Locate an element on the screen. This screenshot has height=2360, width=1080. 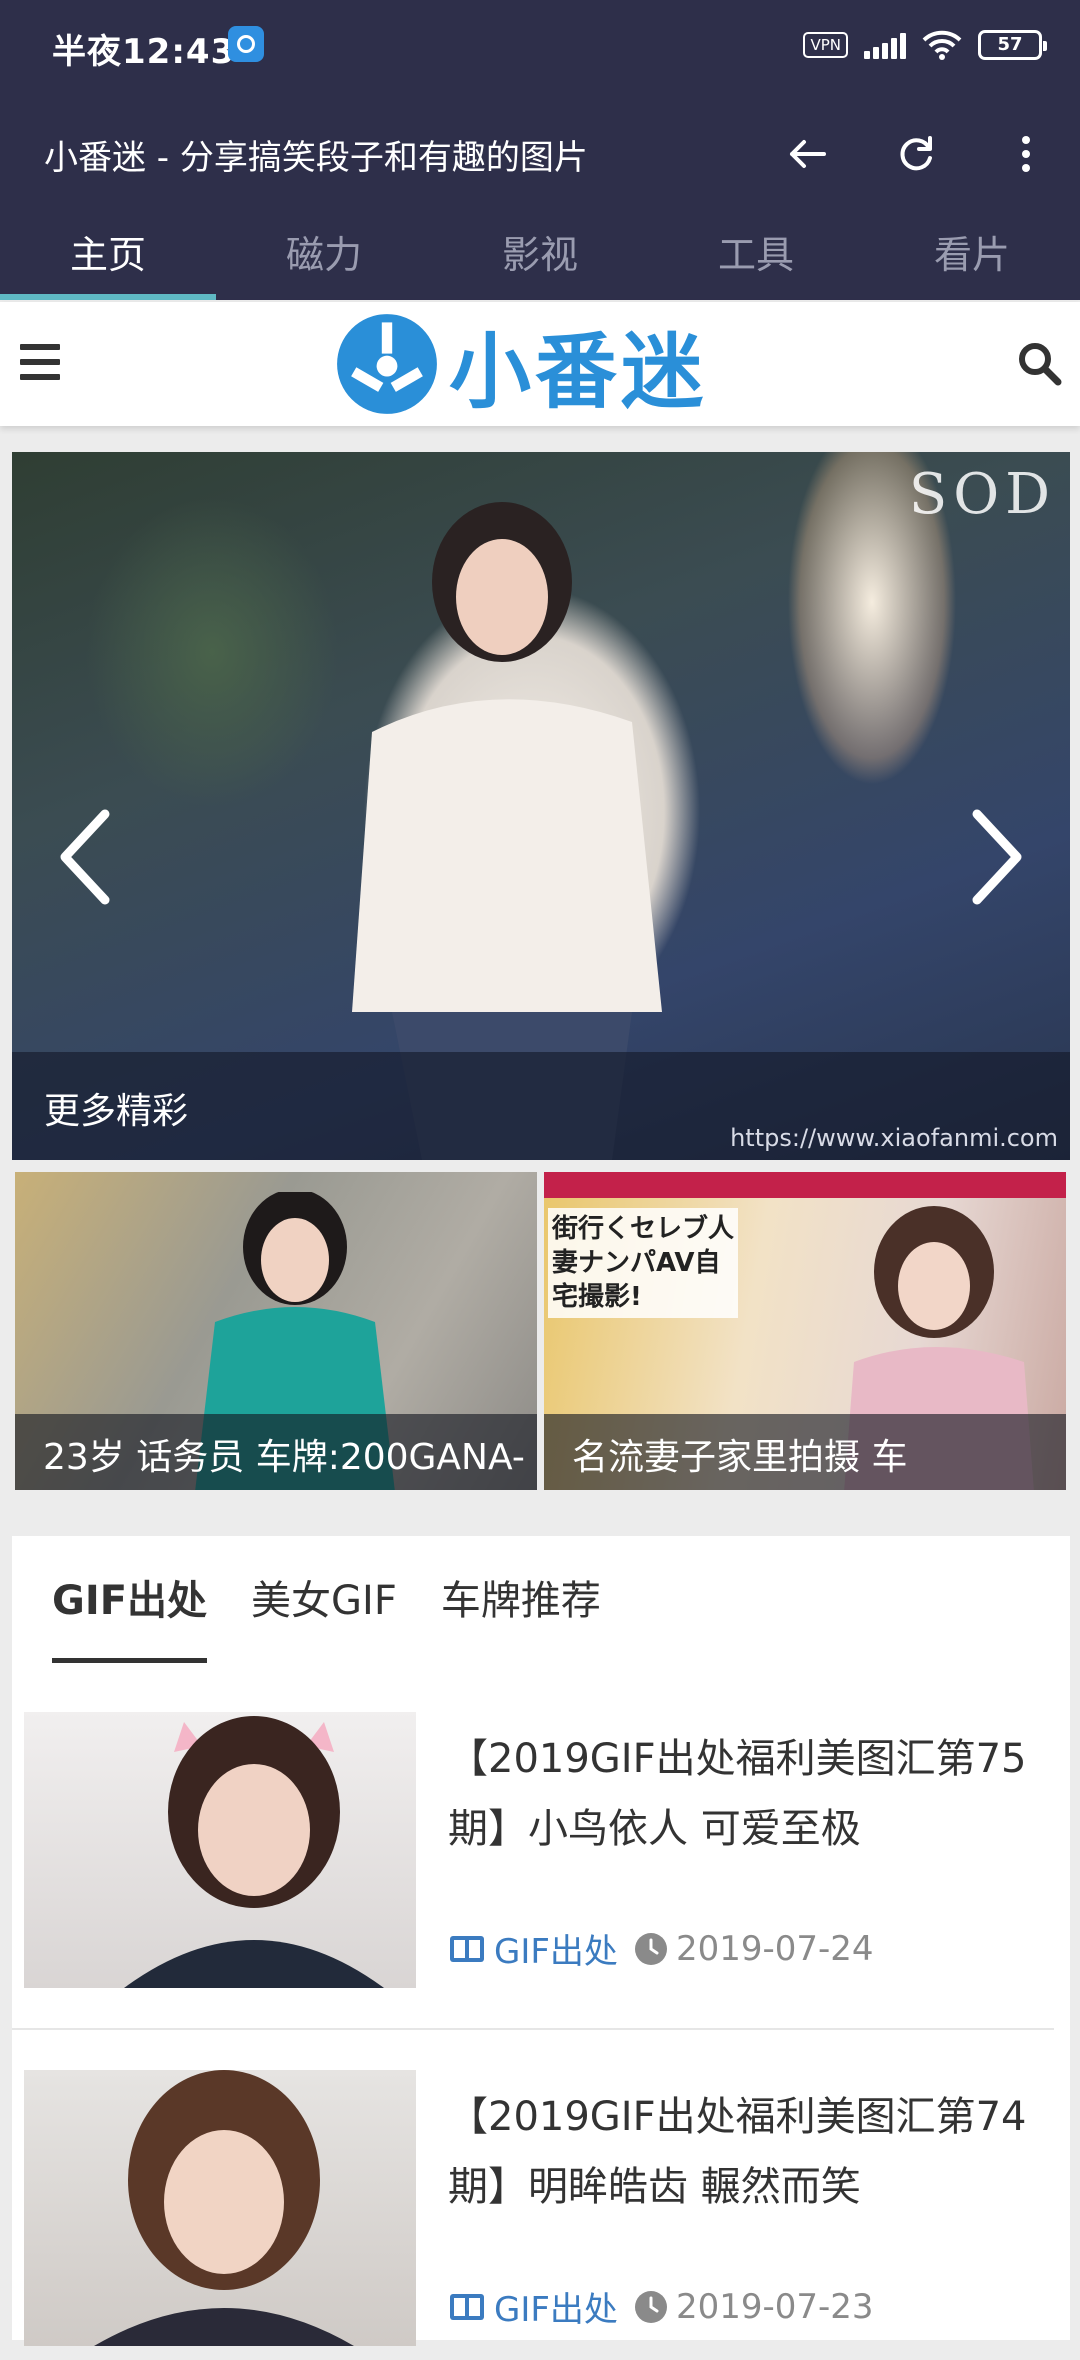
article-meta: GIF出处 2019-07-24 is located at coordinates (661, 1948).